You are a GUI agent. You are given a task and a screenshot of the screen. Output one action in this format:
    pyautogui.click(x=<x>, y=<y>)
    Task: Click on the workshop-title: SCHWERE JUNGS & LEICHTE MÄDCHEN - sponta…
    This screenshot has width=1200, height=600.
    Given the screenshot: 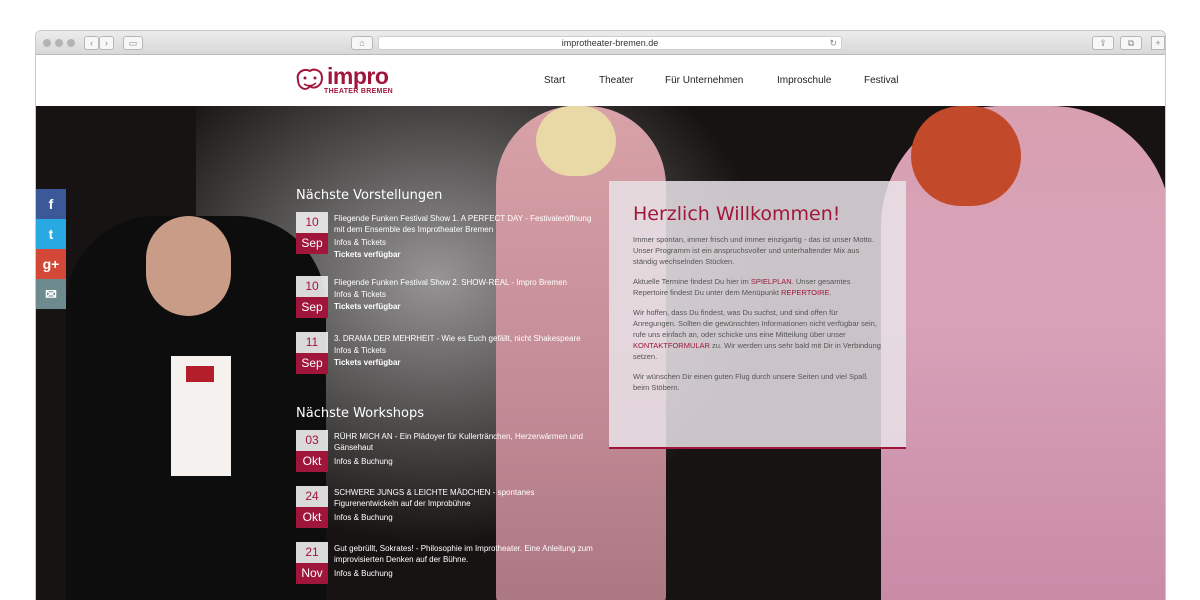 What is the action you would take?
    pyautogui.click(x=466, y=498)
    